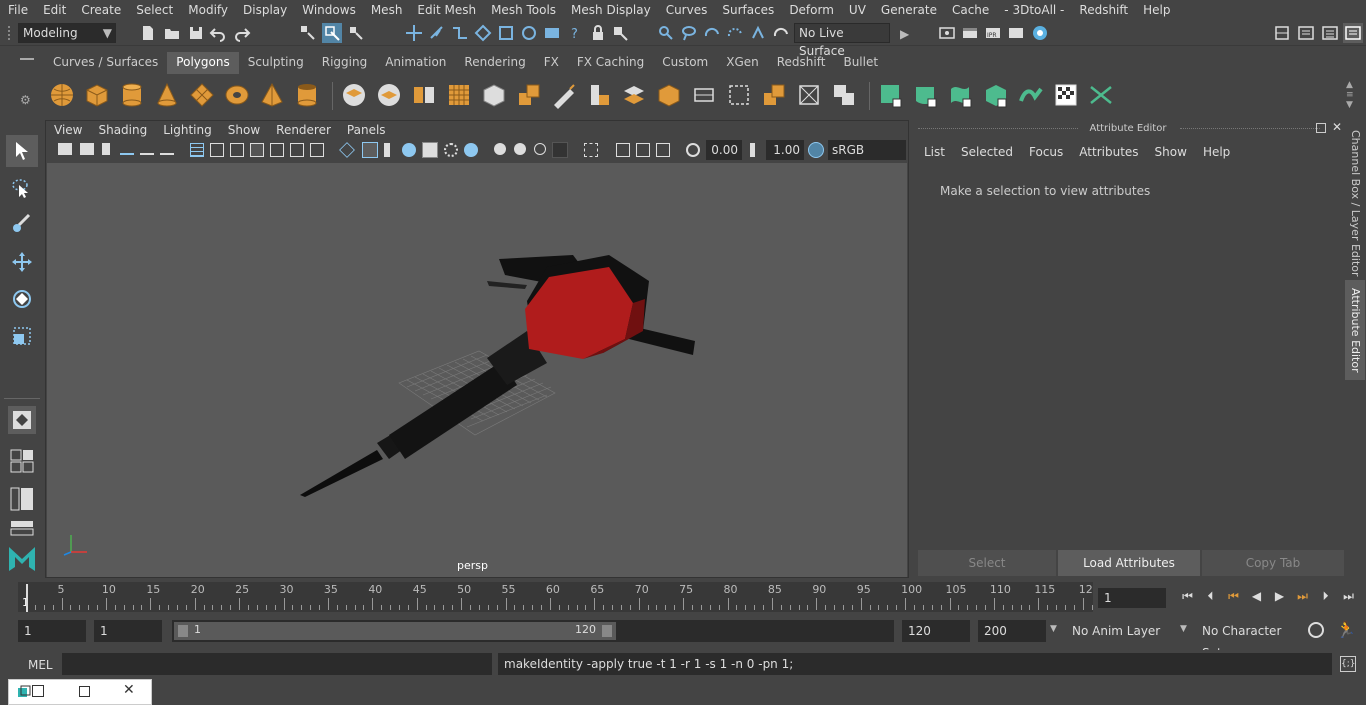 This screenshot has height=705, width=1366. Describe the element at coordinates (27, 100) in the screenshot. I see `gear-icon: ⚙` at that location.